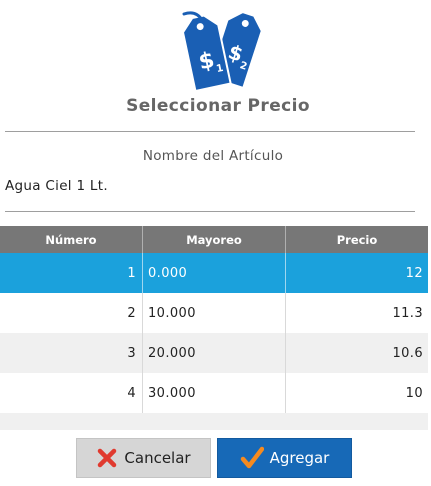  What do you see at coordinates (214, 421) in the screenshot?
I see `table-empty-area` at bounding box center [214, 421].